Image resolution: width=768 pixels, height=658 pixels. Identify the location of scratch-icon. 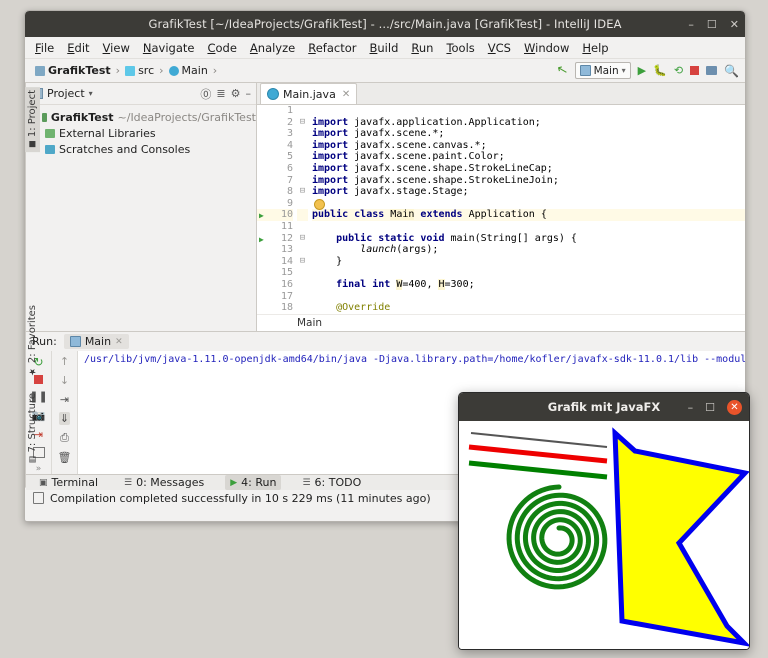
(50, 149).